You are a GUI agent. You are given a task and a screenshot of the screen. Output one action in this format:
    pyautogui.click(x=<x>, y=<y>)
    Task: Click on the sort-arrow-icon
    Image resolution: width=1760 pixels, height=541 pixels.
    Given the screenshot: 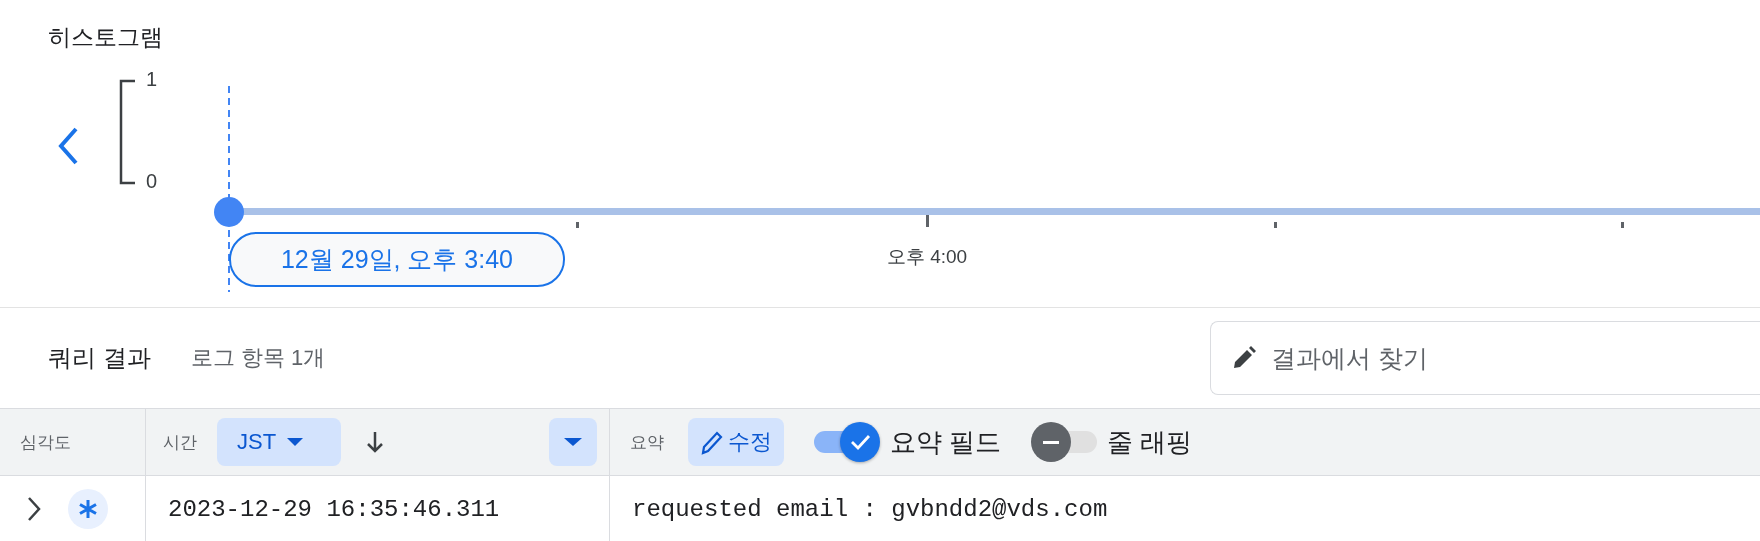 What is the action you would take?
    pyautogui.click(x=375, y=442)
    